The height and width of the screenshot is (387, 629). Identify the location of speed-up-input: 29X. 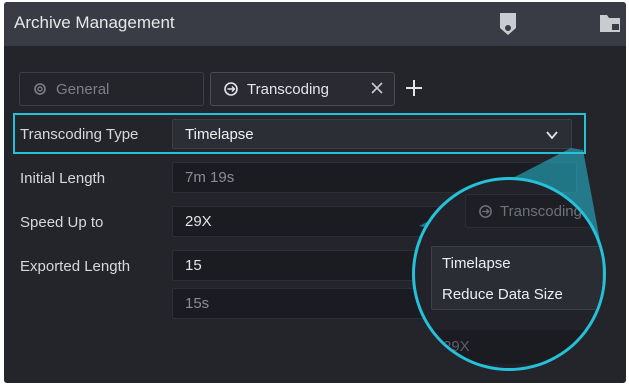
(317, 221).